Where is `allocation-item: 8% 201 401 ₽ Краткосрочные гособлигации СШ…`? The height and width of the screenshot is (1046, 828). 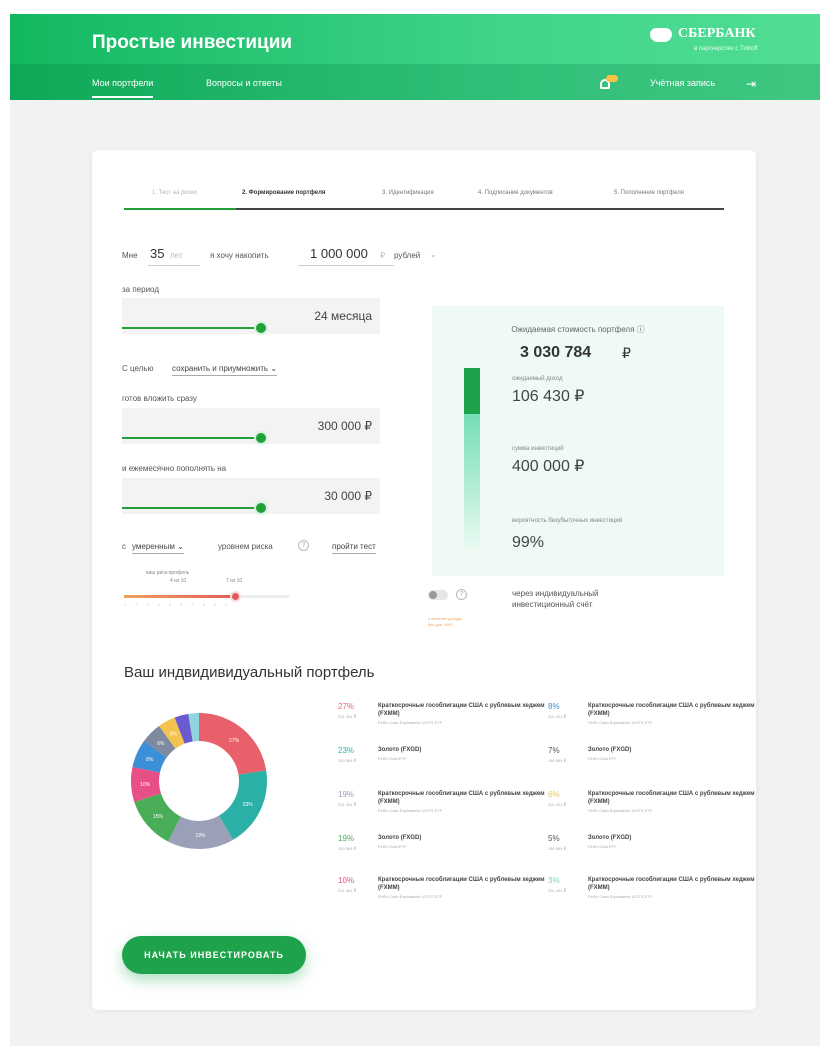
allocation-item: 8% 201 401 ₽ Краткосрочные гособлигации СШ… is located at coordinates (653, 722).